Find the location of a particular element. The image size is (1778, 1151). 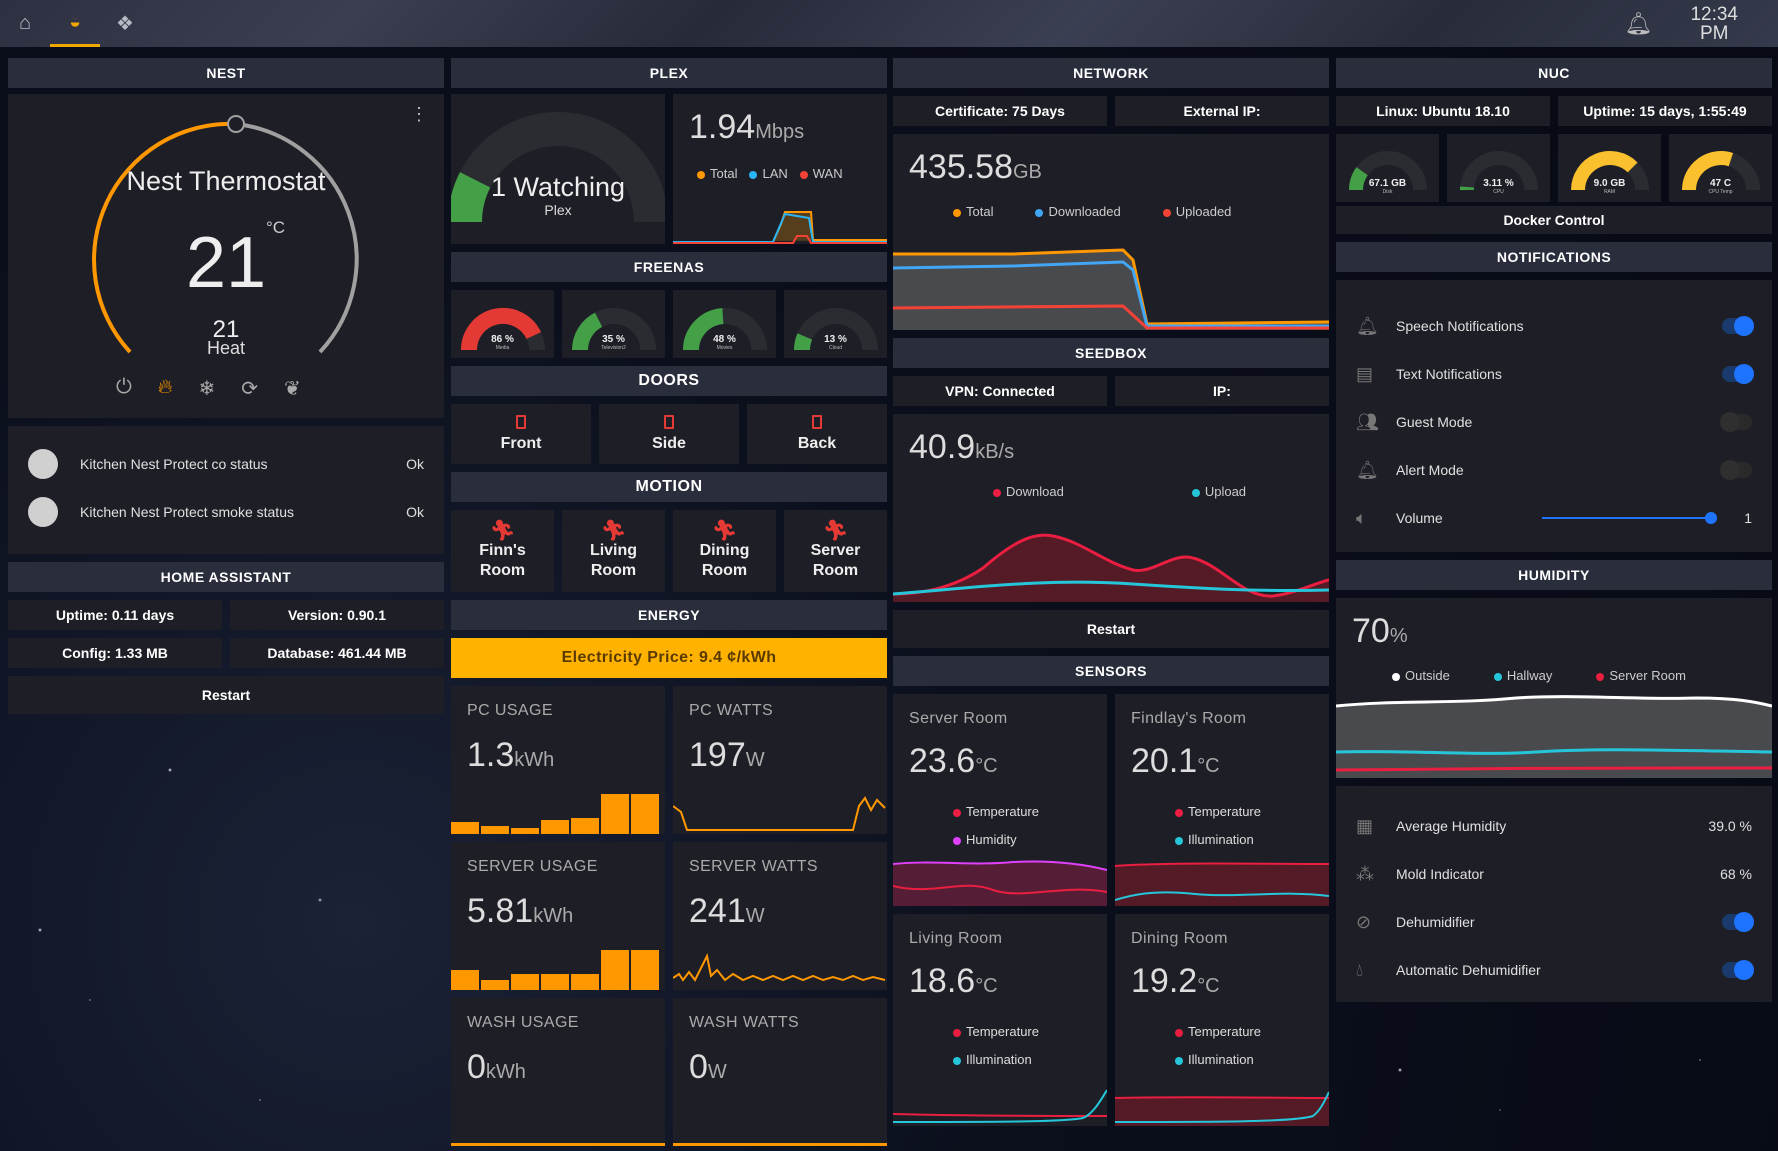

network-traffic-card: 435.58GB Total Downloaded Uploaded is located at coordinates (1111, 232).